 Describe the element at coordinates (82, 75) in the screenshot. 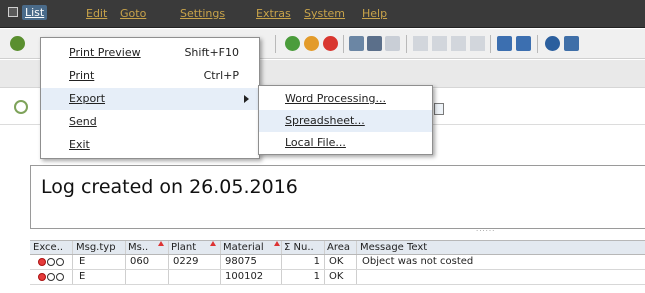

I see `menu-item-label: Print` at that location.